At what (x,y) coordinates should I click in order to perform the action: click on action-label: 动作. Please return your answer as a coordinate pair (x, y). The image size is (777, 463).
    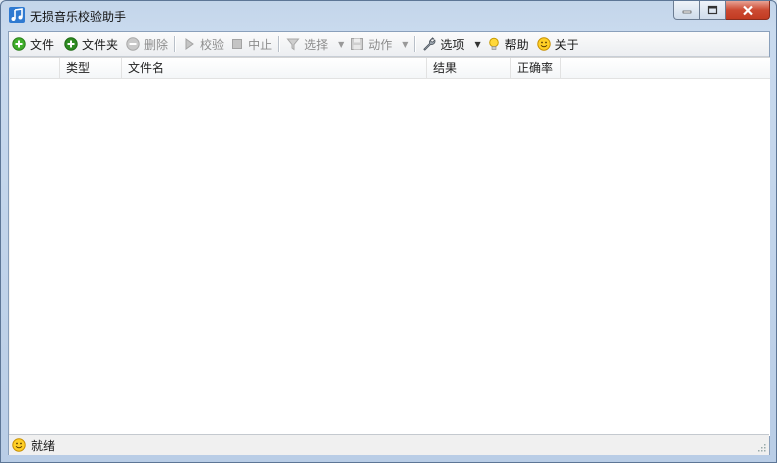
    Looking at the image, I should click on (380, 44).